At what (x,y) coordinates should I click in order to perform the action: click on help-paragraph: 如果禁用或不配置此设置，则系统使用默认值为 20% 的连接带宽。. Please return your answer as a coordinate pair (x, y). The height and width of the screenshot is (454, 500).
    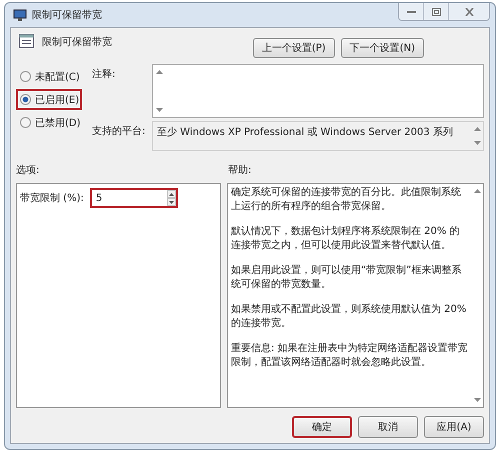
    Looking at the image, I should click on (349, 317).